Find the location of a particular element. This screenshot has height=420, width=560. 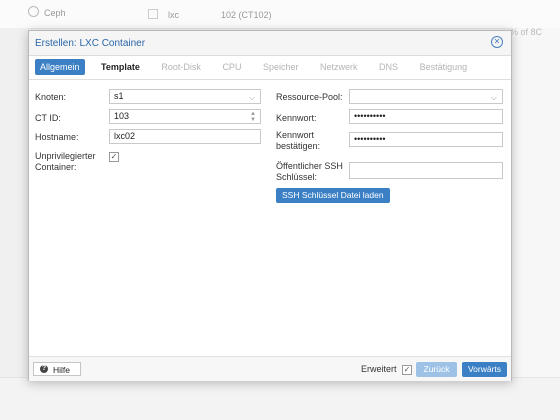

kennwort-confirm-label: Kennwort bestätigen: is located at coordinates (298, 141).